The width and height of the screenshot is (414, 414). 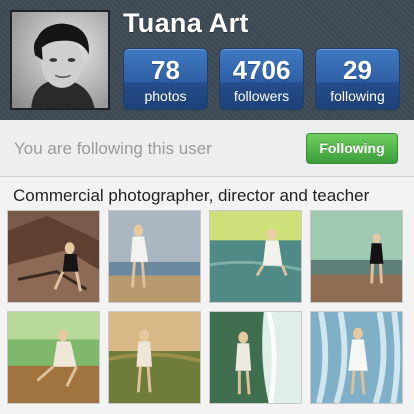 I want to click on following-stat-button: 29 following, so click(x=357, y=79).